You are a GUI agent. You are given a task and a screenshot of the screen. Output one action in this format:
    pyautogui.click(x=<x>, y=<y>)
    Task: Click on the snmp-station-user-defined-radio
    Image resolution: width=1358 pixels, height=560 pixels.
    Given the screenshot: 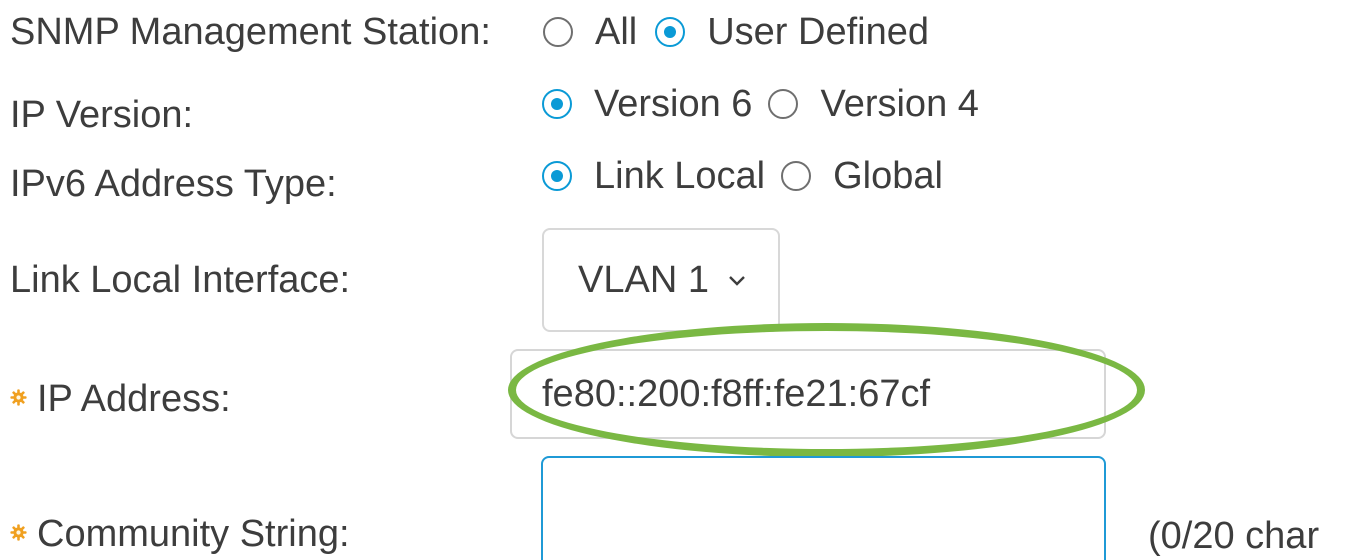 What is the action you would take?
    pyautogui.click(x=670, y=32)
    